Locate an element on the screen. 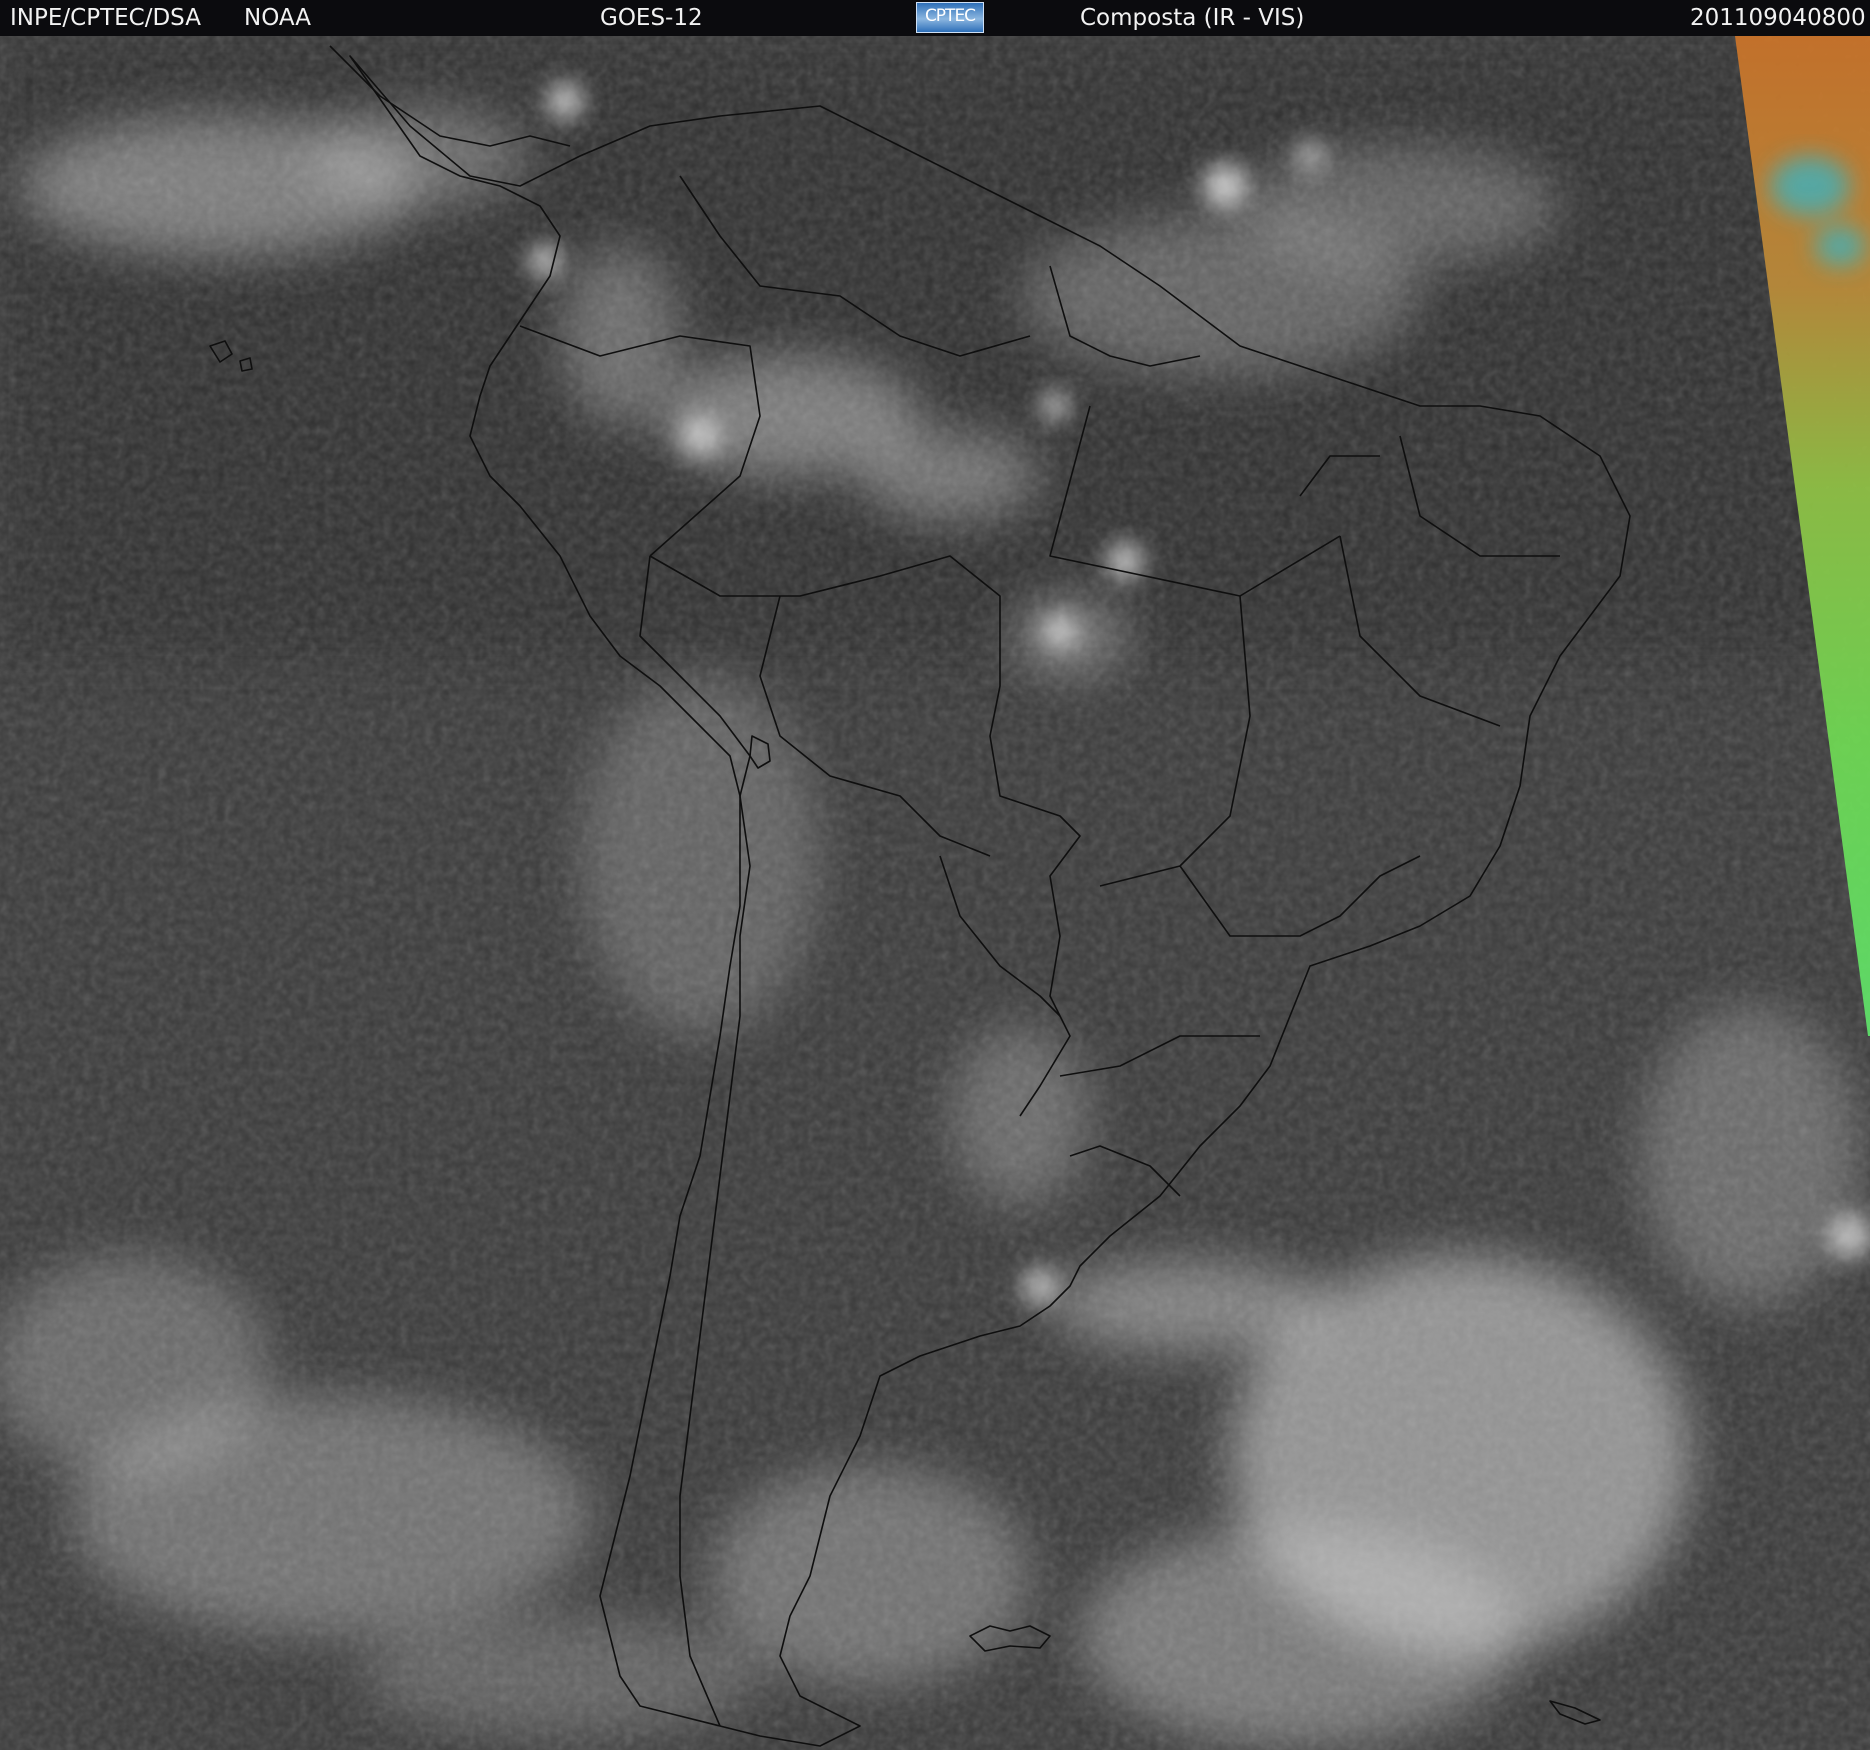 The height and width of the screenshot is (1750, 1870). product-label: Composta (IR - VIS) is located at coordinates (1192, 18).